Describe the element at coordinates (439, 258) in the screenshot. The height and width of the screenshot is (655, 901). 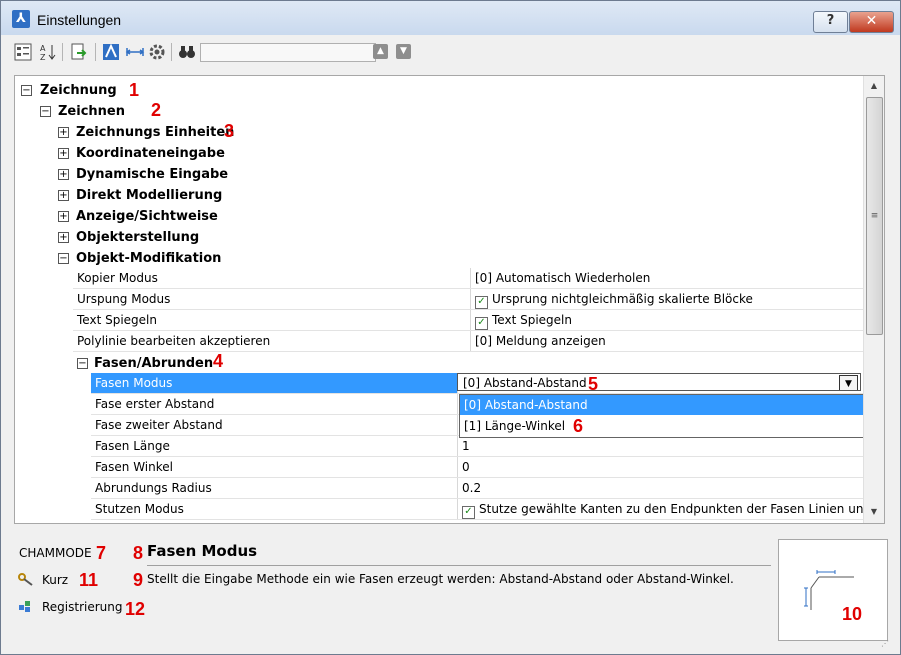
I see `tree-node-objekt-modifikation: − Objekt-Modifikation` at that location.